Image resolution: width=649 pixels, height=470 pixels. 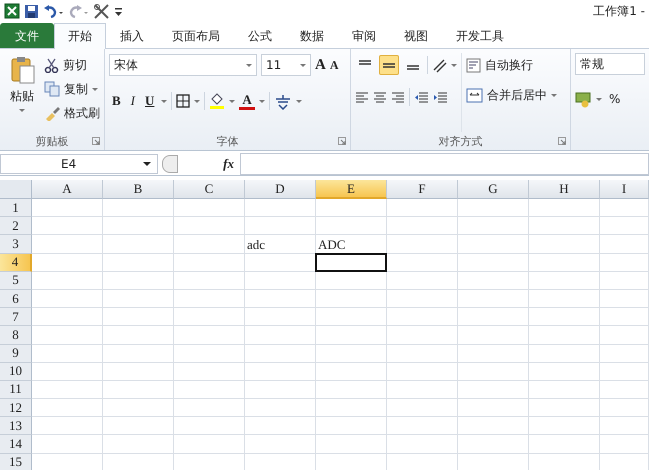 What do you see at coordinates (351, 244) in the screenshot?
I see `table-cell: ADC` at bounding box center [351, 244].